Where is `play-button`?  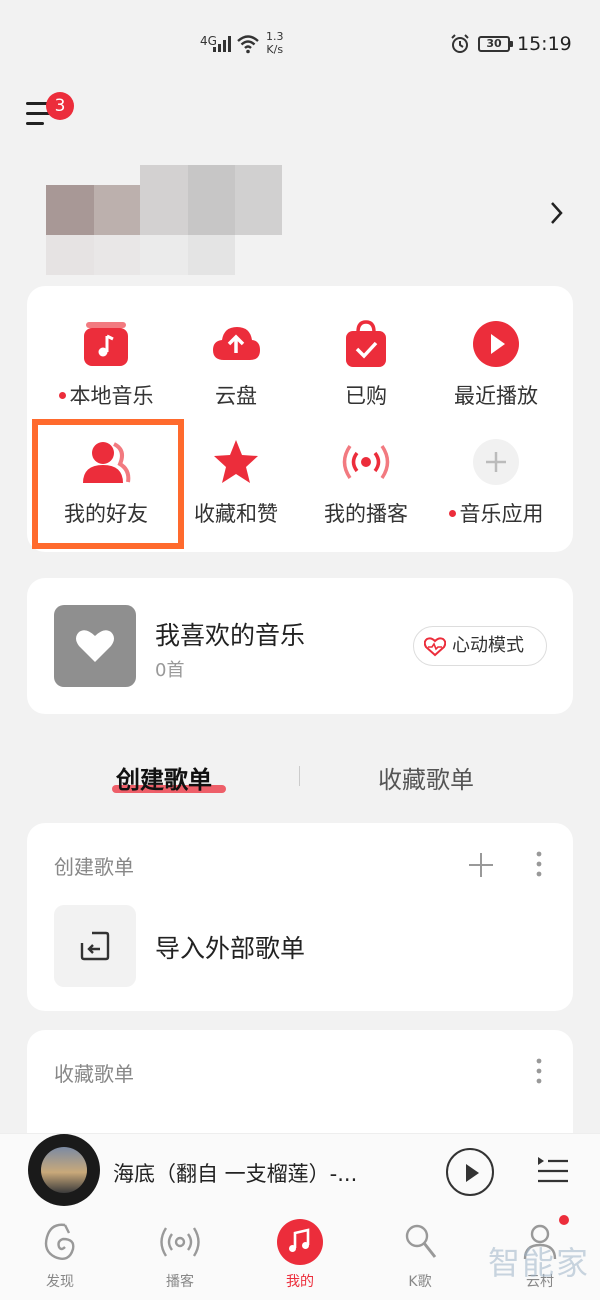 play-button is located at coordinates (470, 1172).